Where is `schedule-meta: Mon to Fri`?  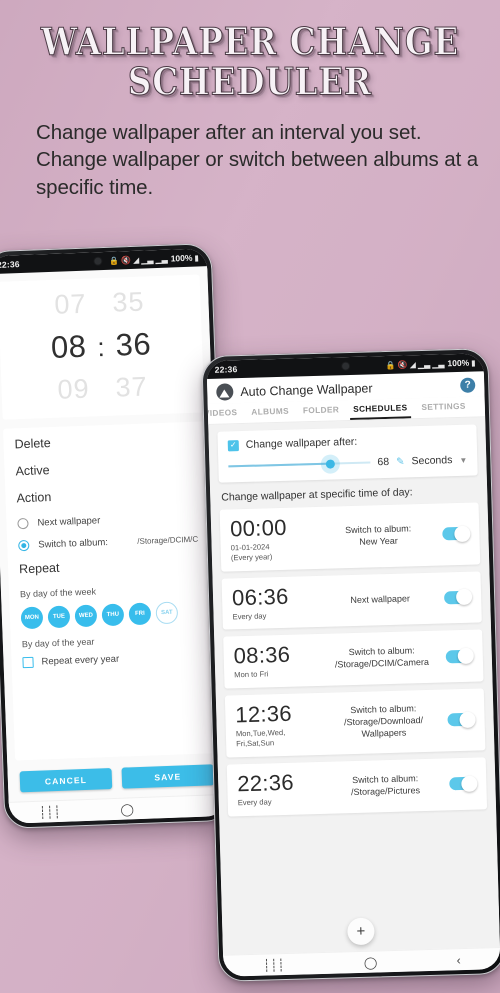
schedule-meta: Mon to Fri is located at coordinates (251, 674).